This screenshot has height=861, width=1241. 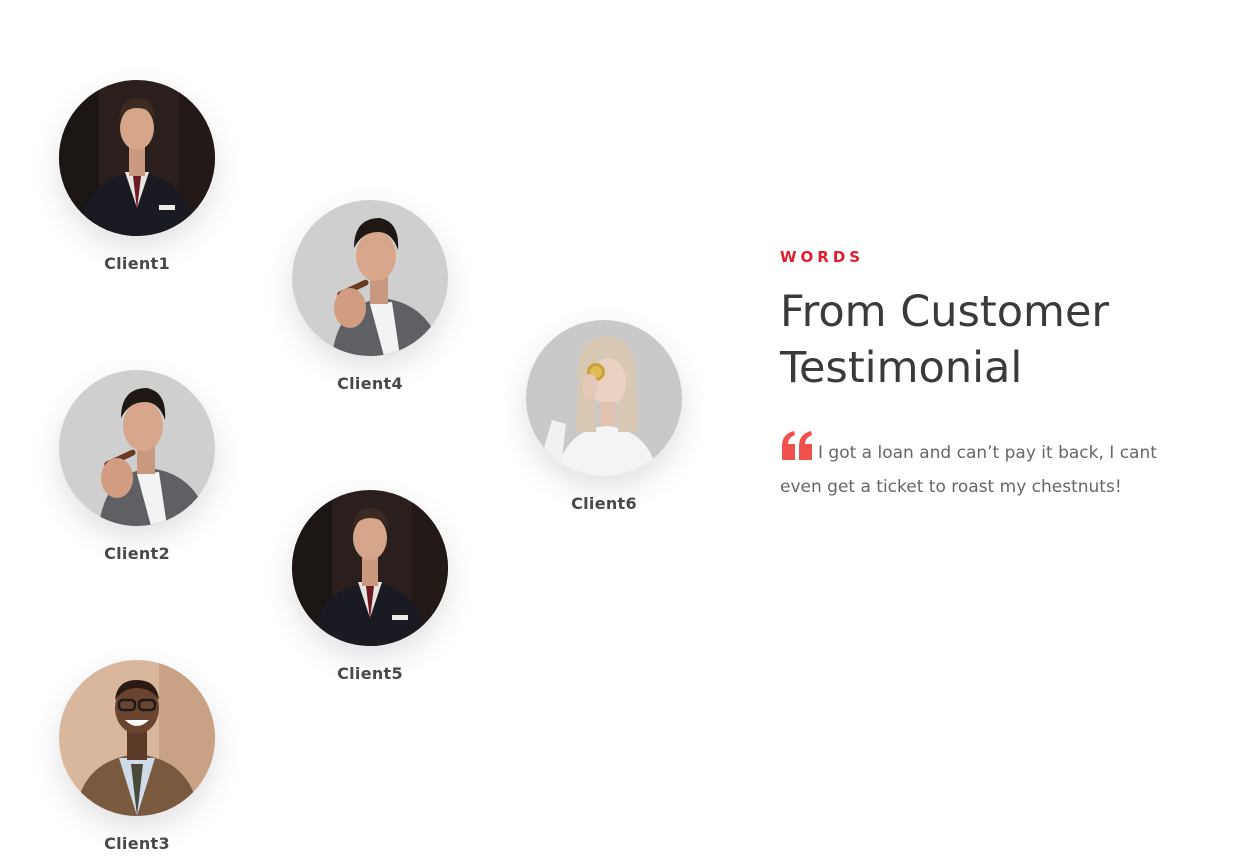 I want to click on client-card-5: Client5, so click(x=370, y=586).